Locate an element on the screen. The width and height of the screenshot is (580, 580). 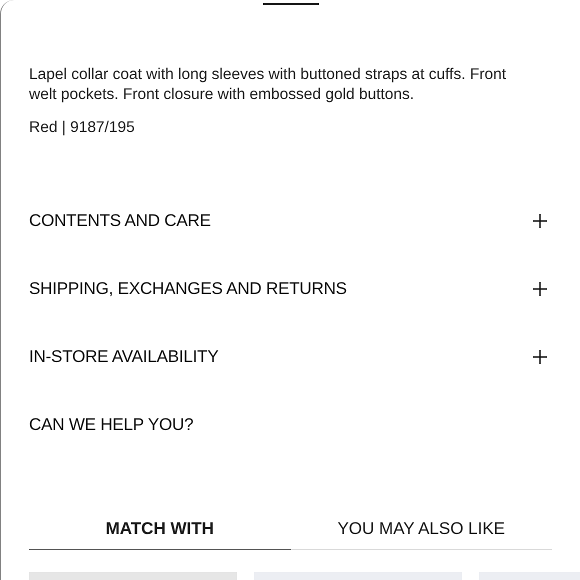
color-reference: Red | 9187/195 is located at coordinates (82, 128).